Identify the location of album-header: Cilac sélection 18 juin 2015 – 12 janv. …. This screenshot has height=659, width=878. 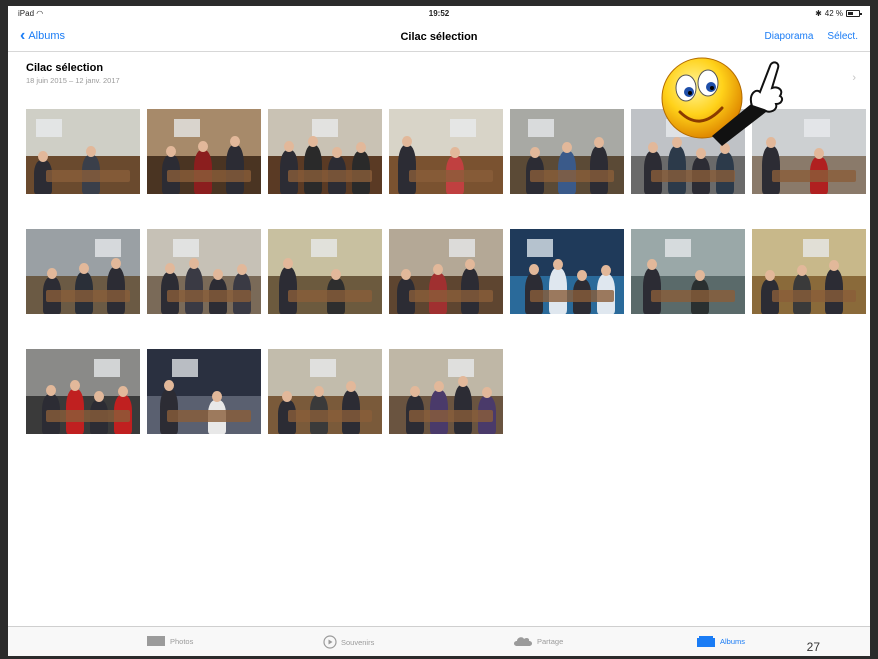
(73, 73).